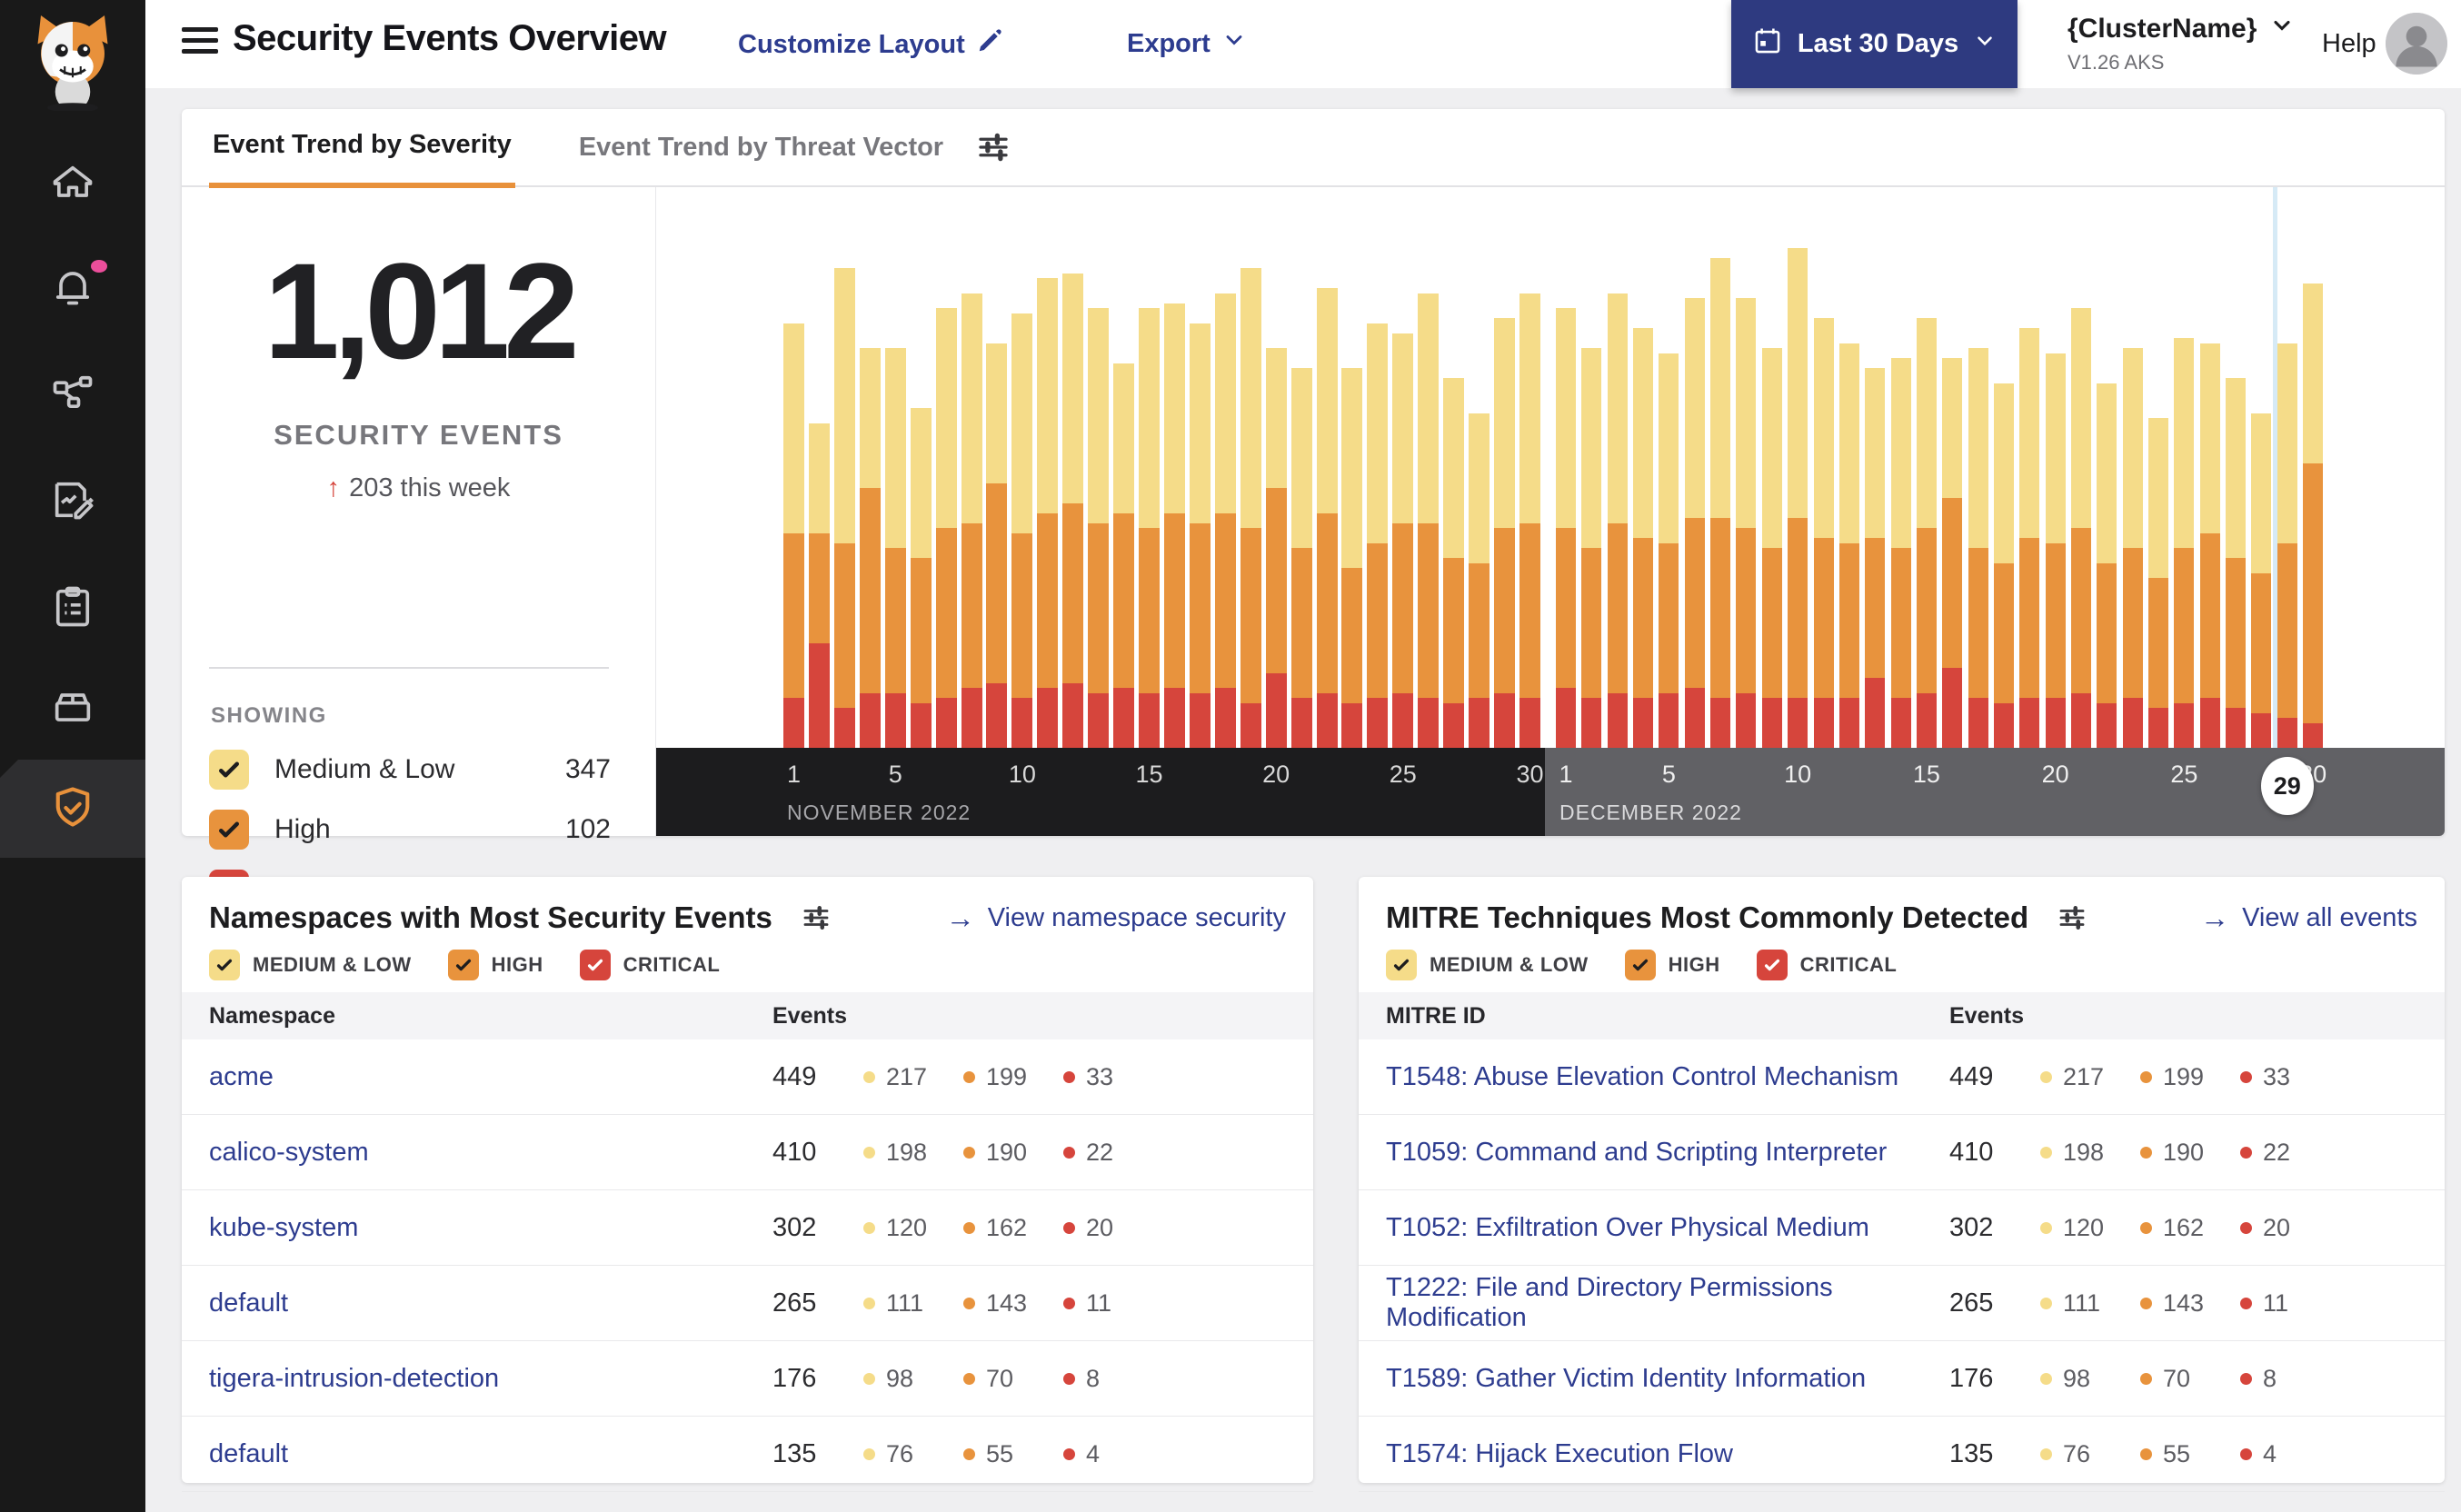 The image size is (2461, 1512). I want to click on tab-event-trend-by-severity: Event Trend by Severity, so click(362, 147).